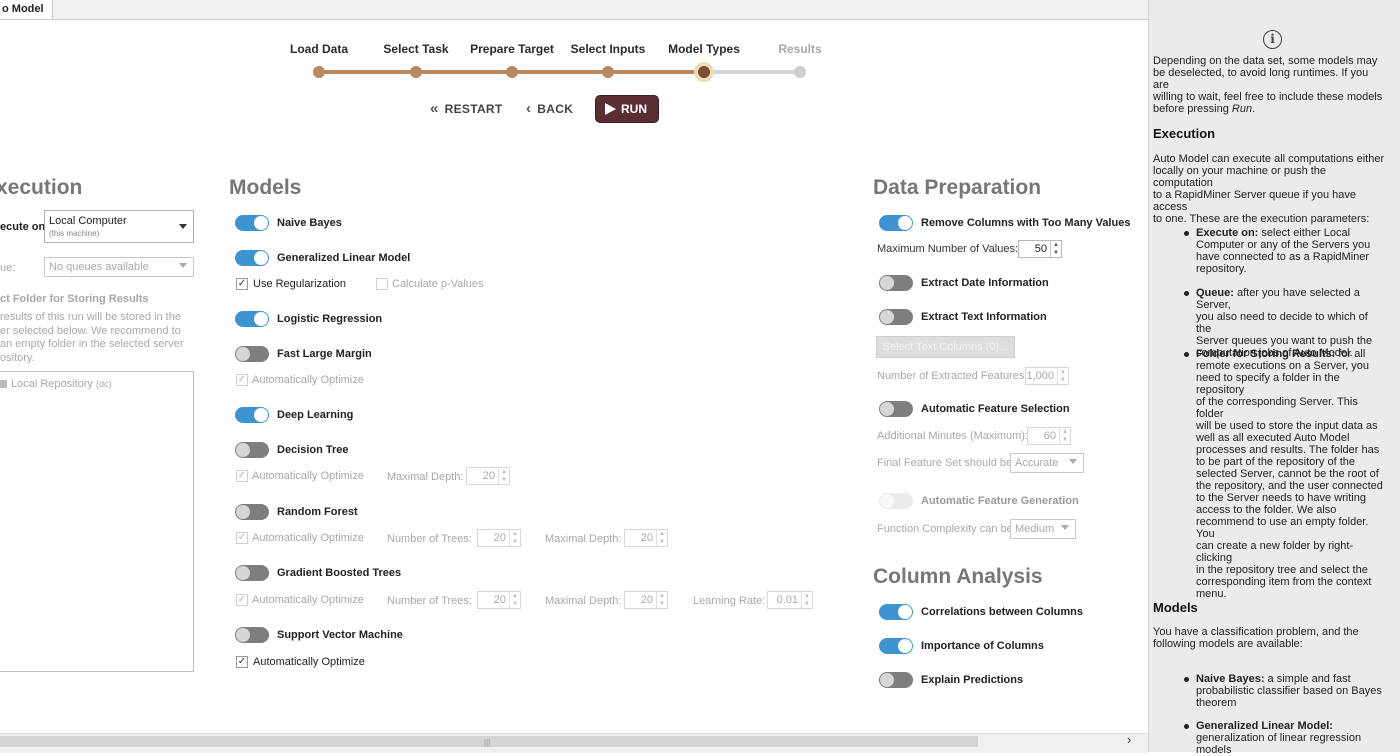 The height and width of the screenshot is (756, 1400). Describe the element at coordinates (88, 221) in the screenshot. I see `execute-on-value: Local Computer` at that location.